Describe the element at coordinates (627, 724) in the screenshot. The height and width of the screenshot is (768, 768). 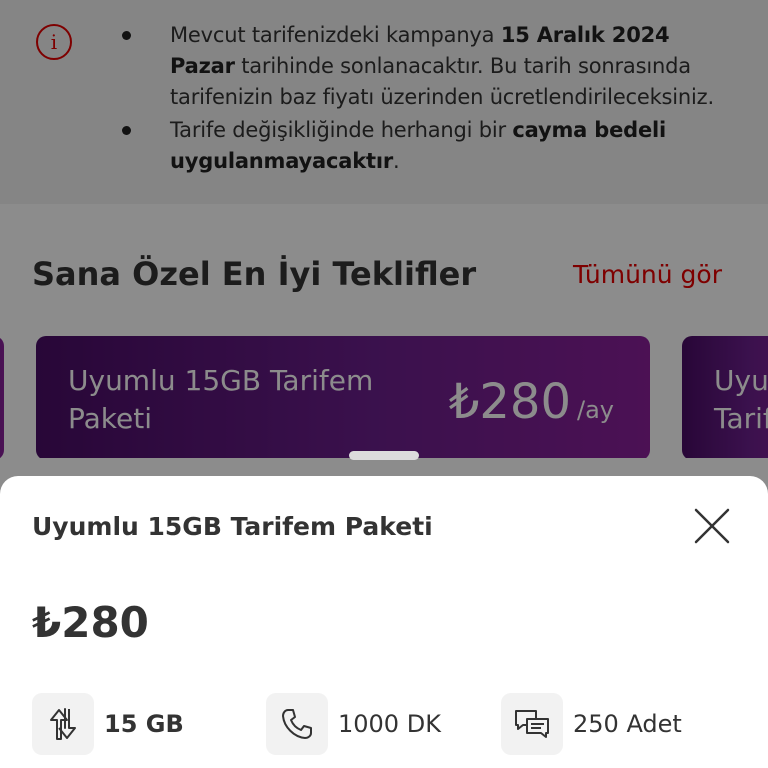
I see `feature-sms-label: 250 Adet` at that location.